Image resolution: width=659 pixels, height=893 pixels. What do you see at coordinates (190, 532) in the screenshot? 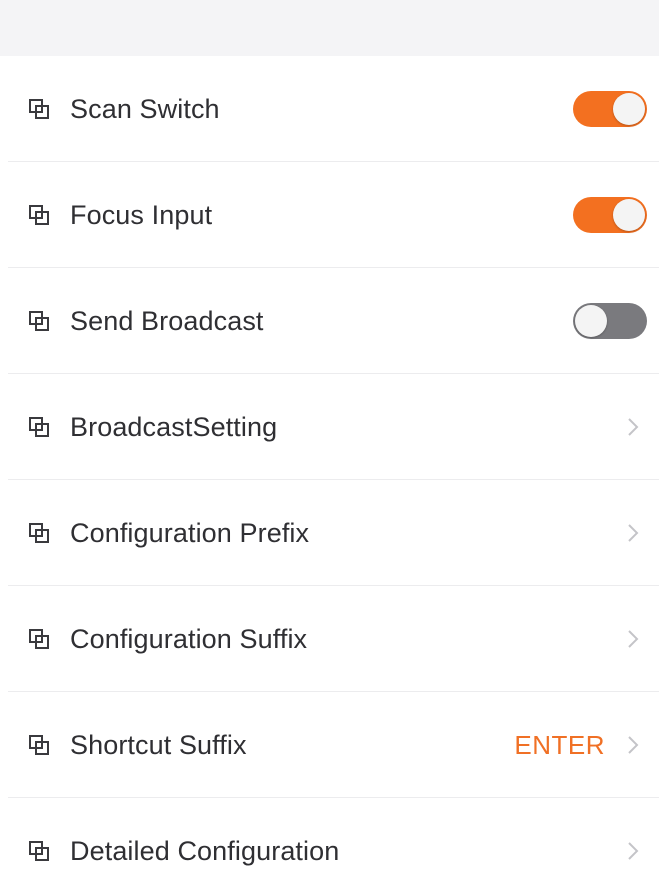
I see `setting-label: Configuration Prefix` at bounding box center [190, 532].